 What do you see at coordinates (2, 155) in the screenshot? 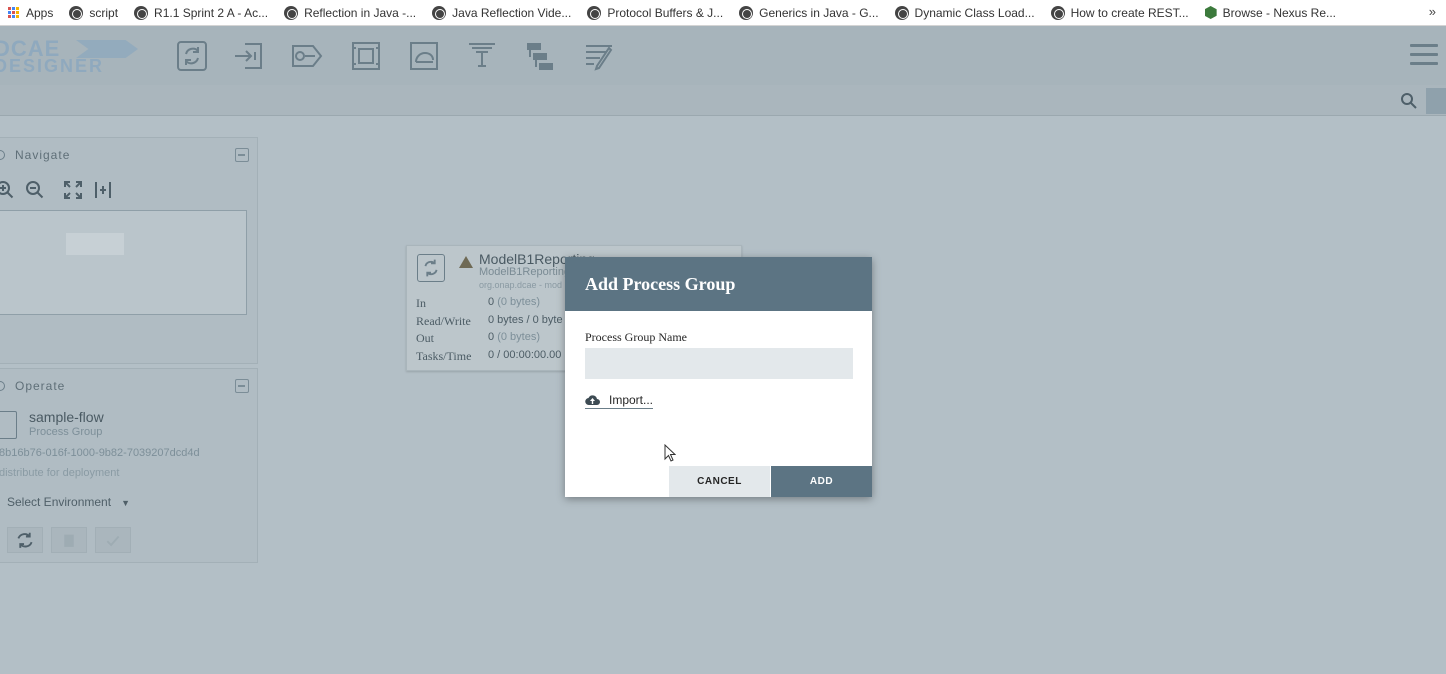
I see `compass-icon` at bounding box center [2, 155].